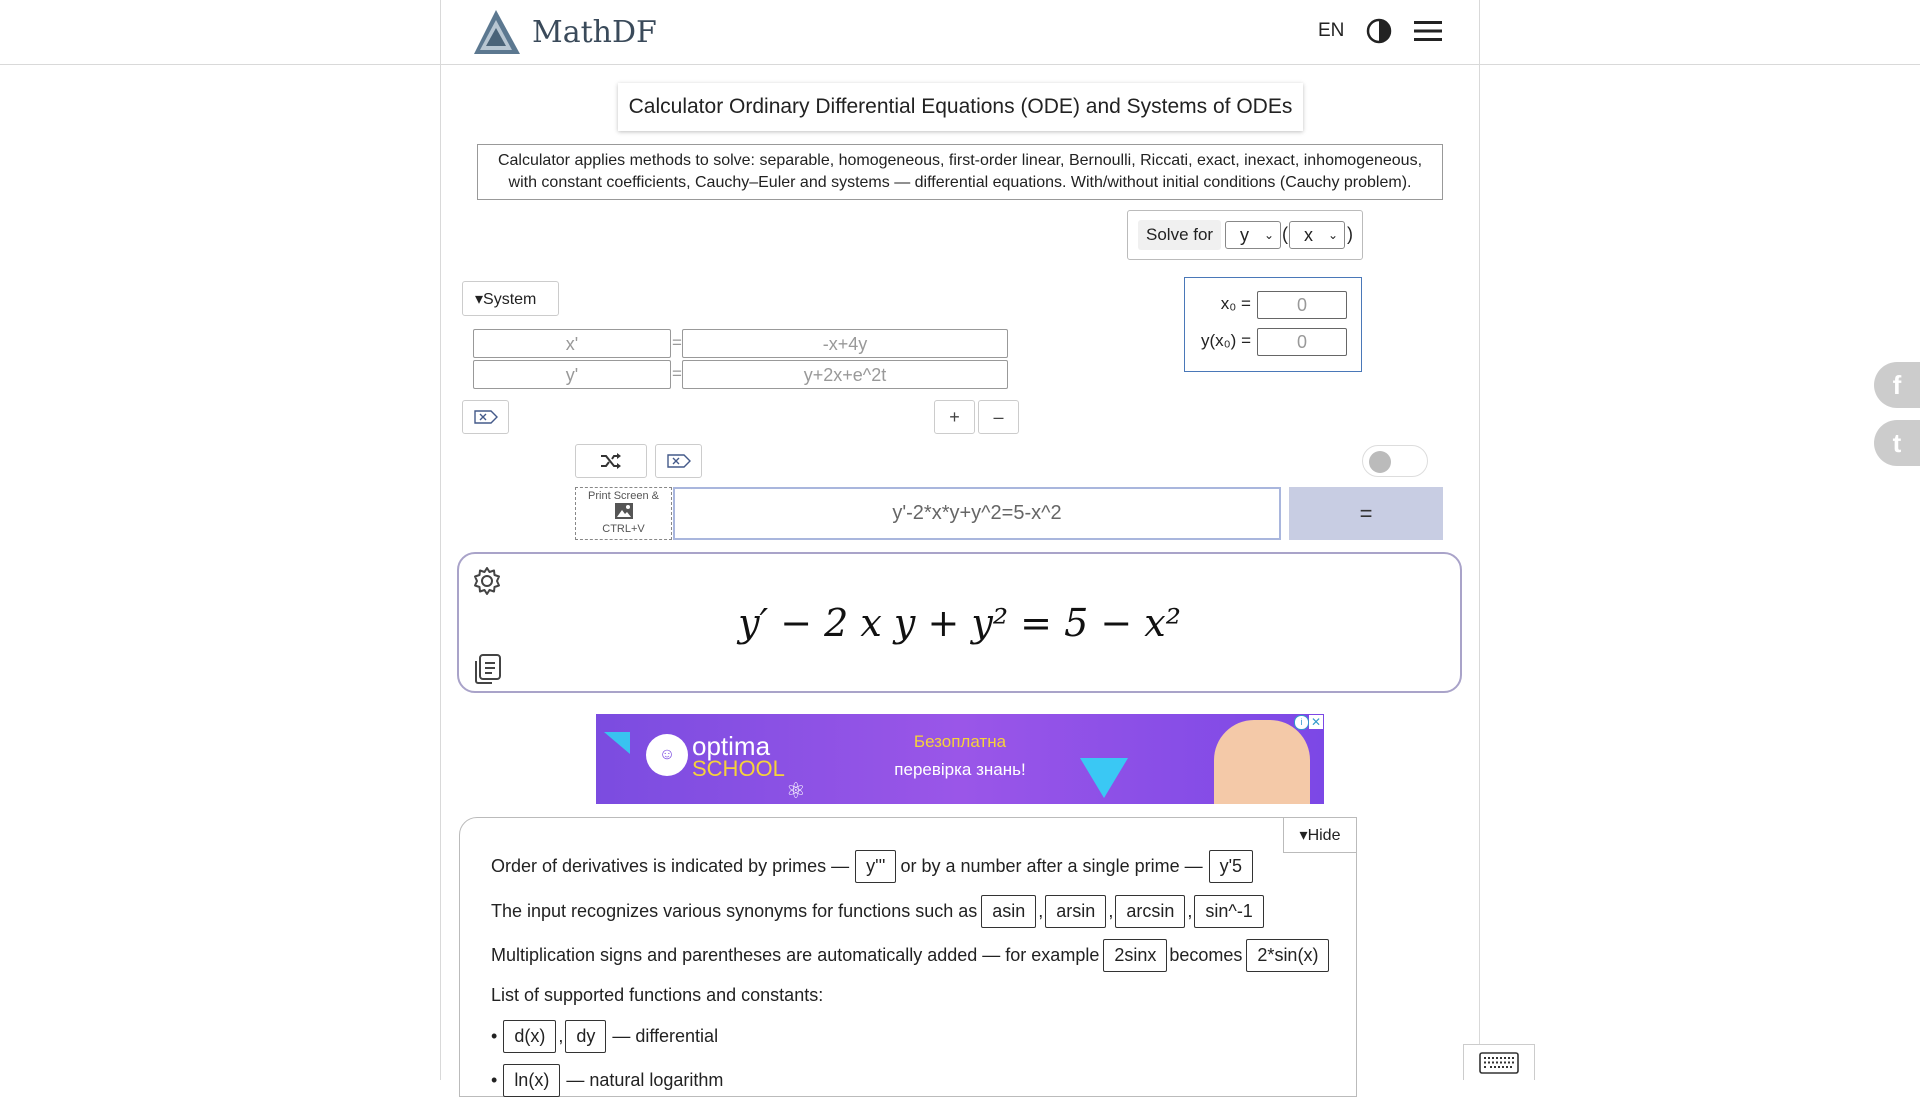  I want to click on system-toggle: ▾System, so click(510, 298).